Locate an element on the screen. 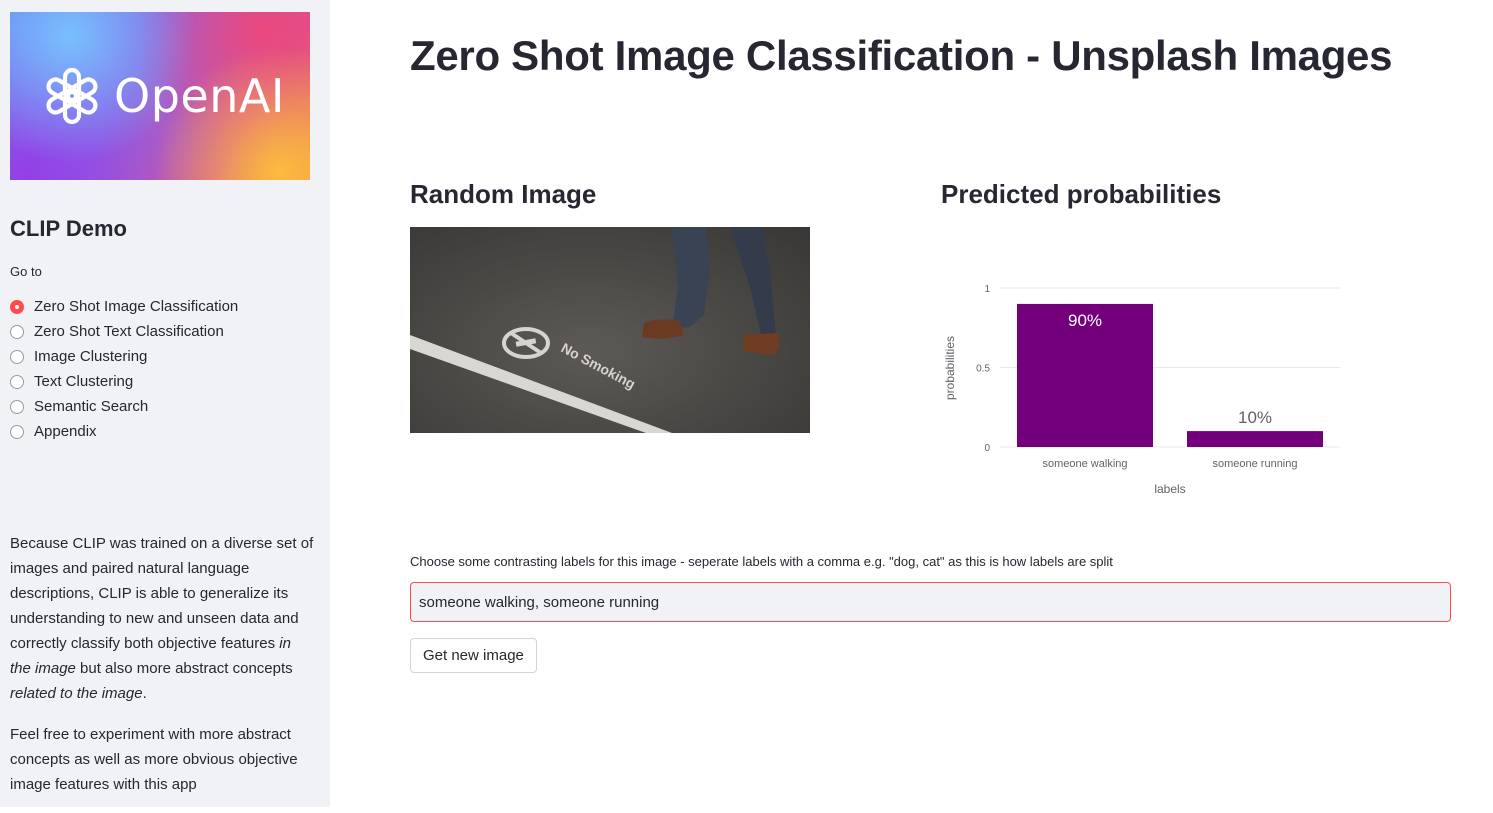 Image resolution: width=1493 pixels, height=813 pixels. y-tick-label: 0 is located at coordinates (987, 448).